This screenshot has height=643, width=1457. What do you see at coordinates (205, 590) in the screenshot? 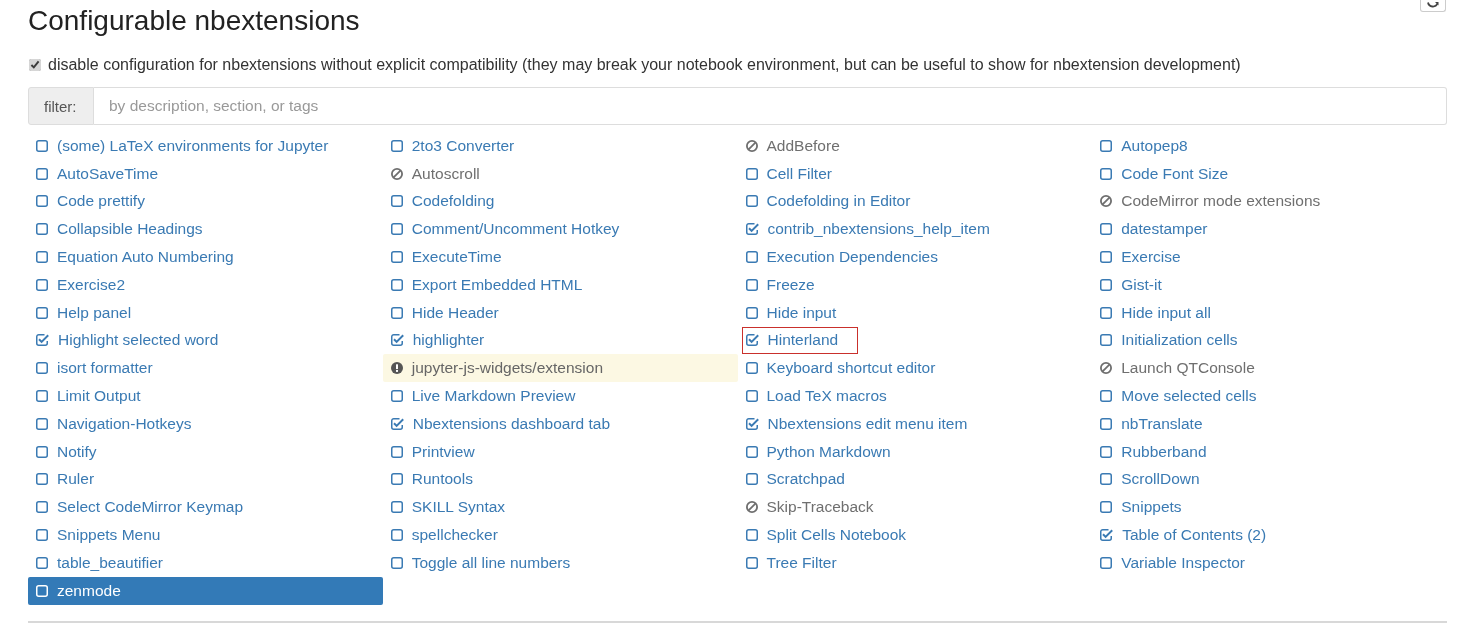
I see `extension-item: zenmode` at bounding box center [205, 590].